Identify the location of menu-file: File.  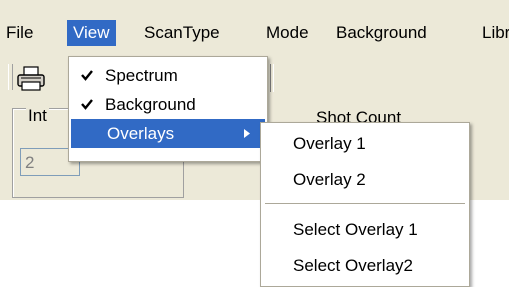
(19, 33).